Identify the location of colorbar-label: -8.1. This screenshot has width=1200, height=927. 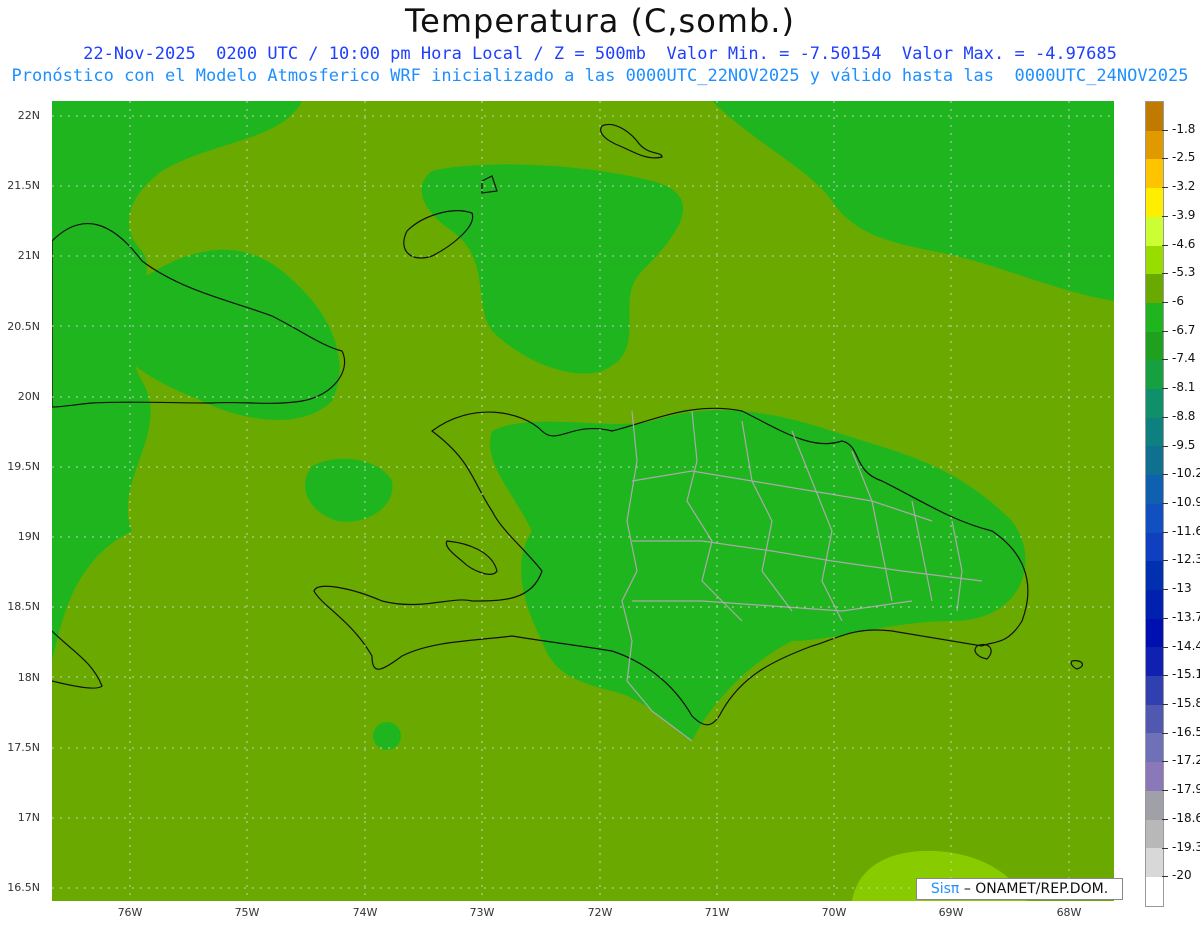
(1184, 387).